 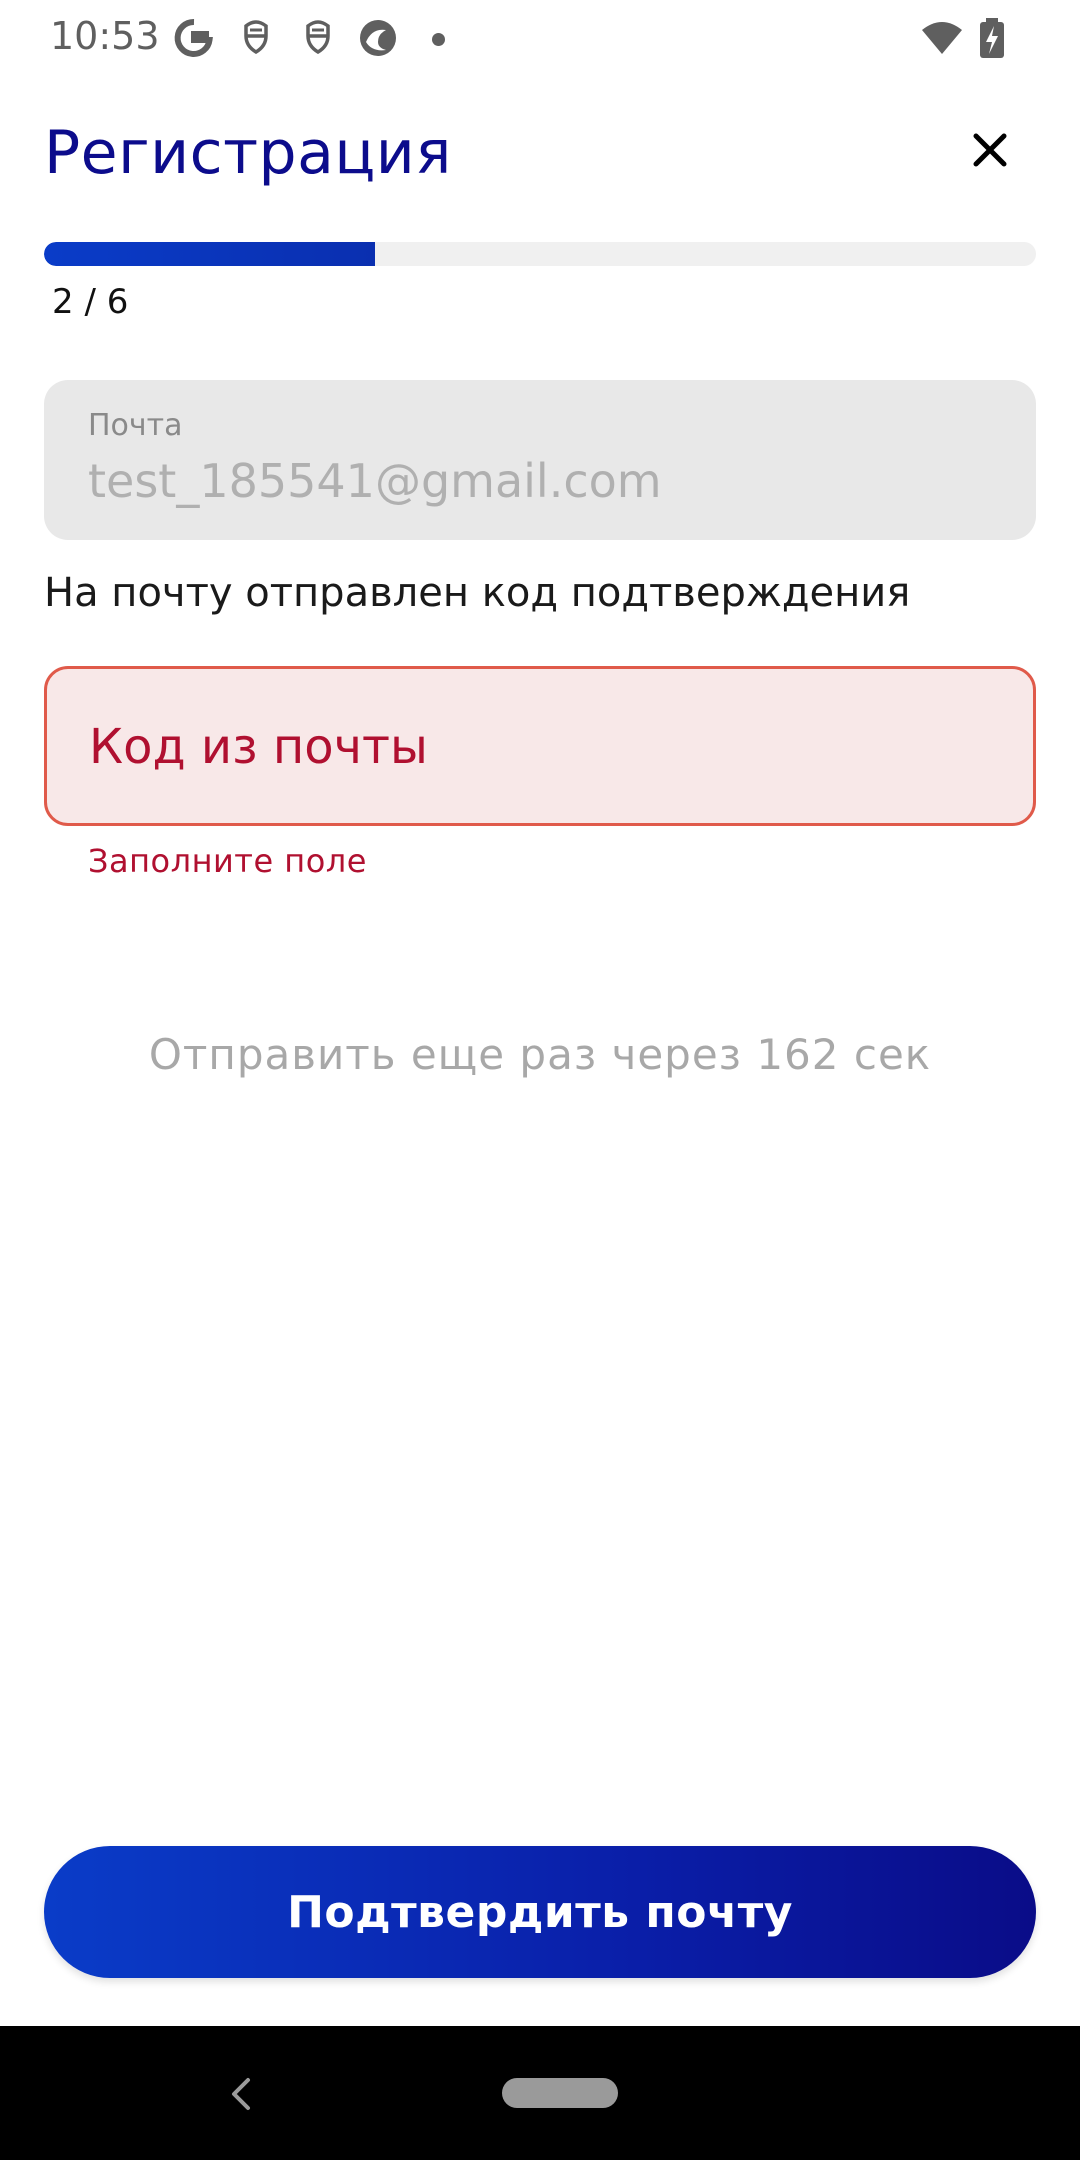 I want to click on google-icon, so click(x=193, y=37).